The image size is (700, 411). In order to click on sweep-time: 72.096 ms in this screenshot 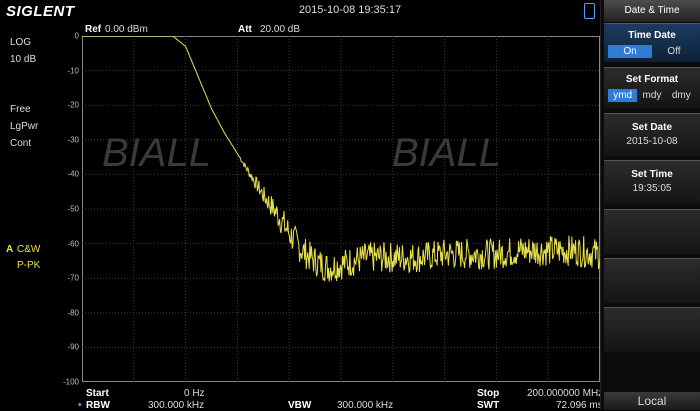, I will do `click(579, 405)`.